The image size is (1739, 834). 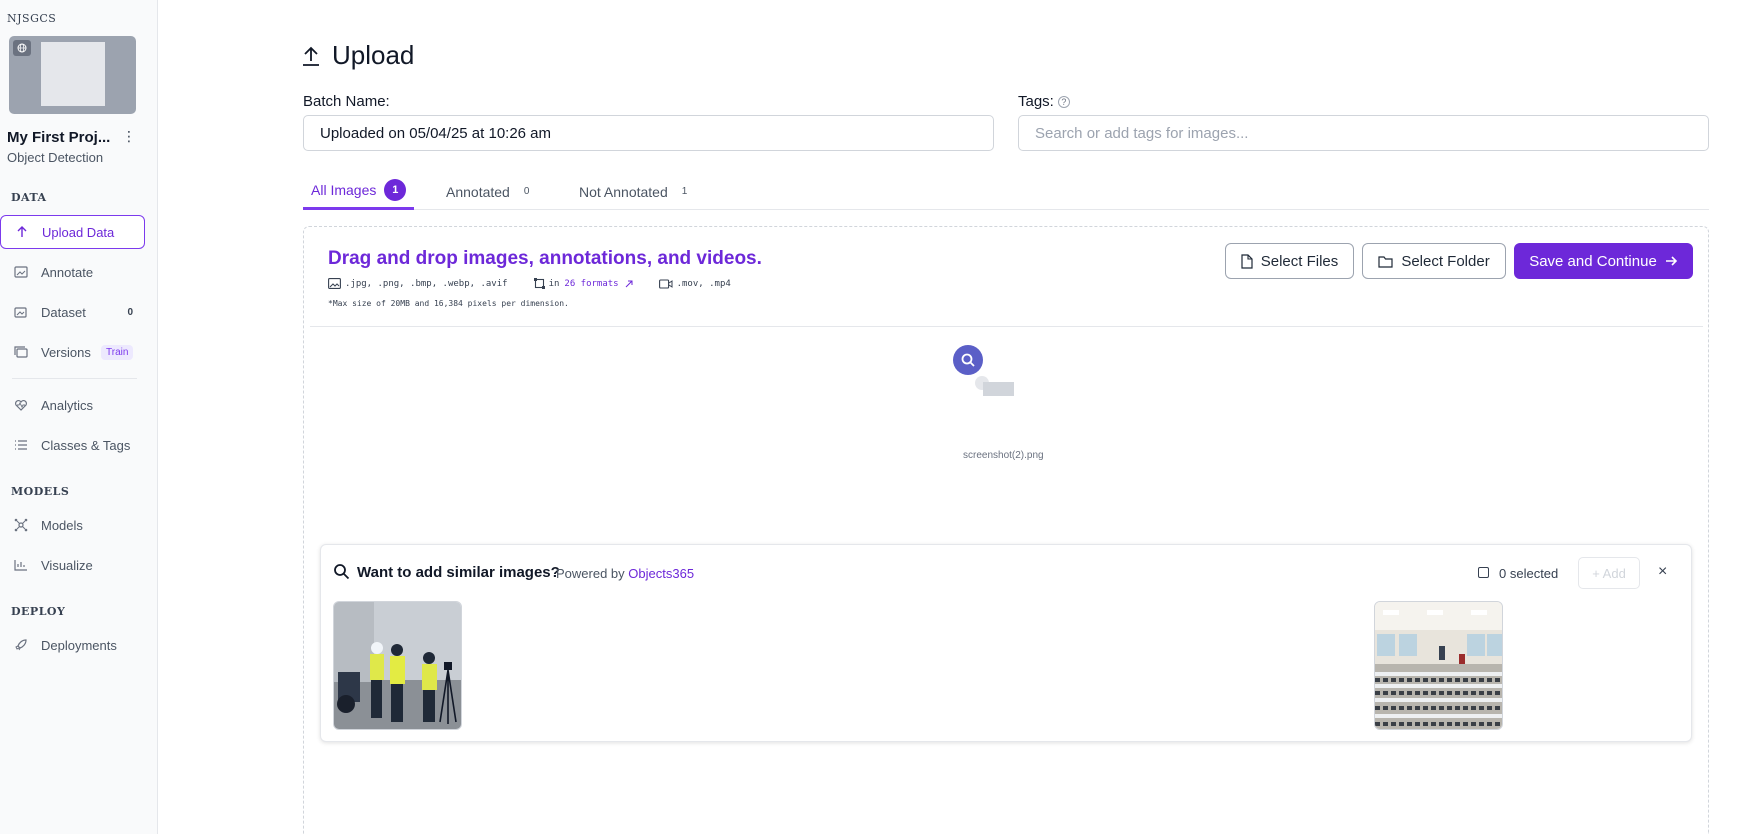 I want to click on help-icon: ?, so click(x=1063, y=102).